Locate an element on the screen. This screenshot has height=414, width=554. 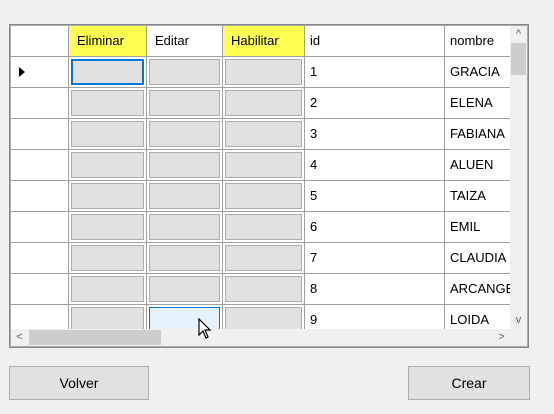
table-row: 5 TAIZA is located at coordinates (269, 196).